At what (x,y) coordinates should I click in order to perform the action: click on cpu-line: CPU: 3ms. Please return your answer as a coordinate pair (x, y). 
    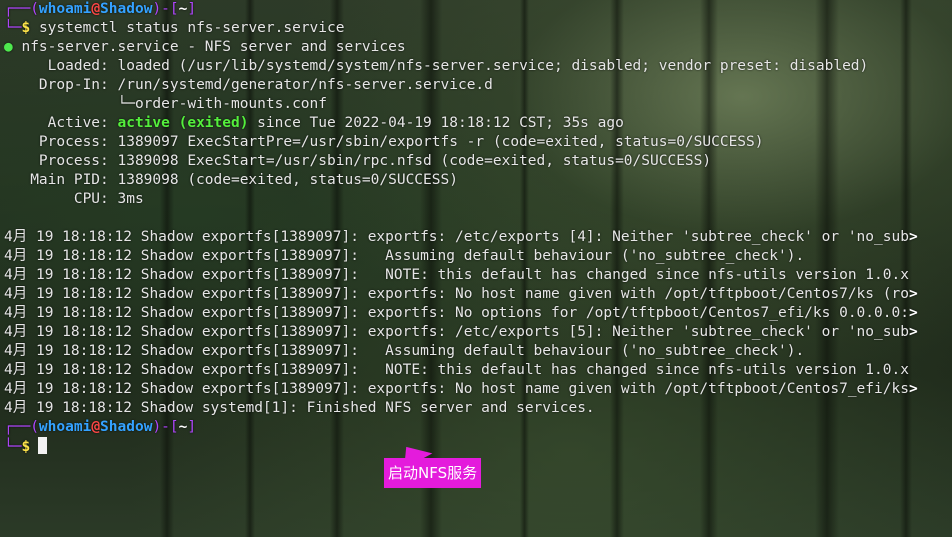
    Looking at the image, I should click on (74, 199).